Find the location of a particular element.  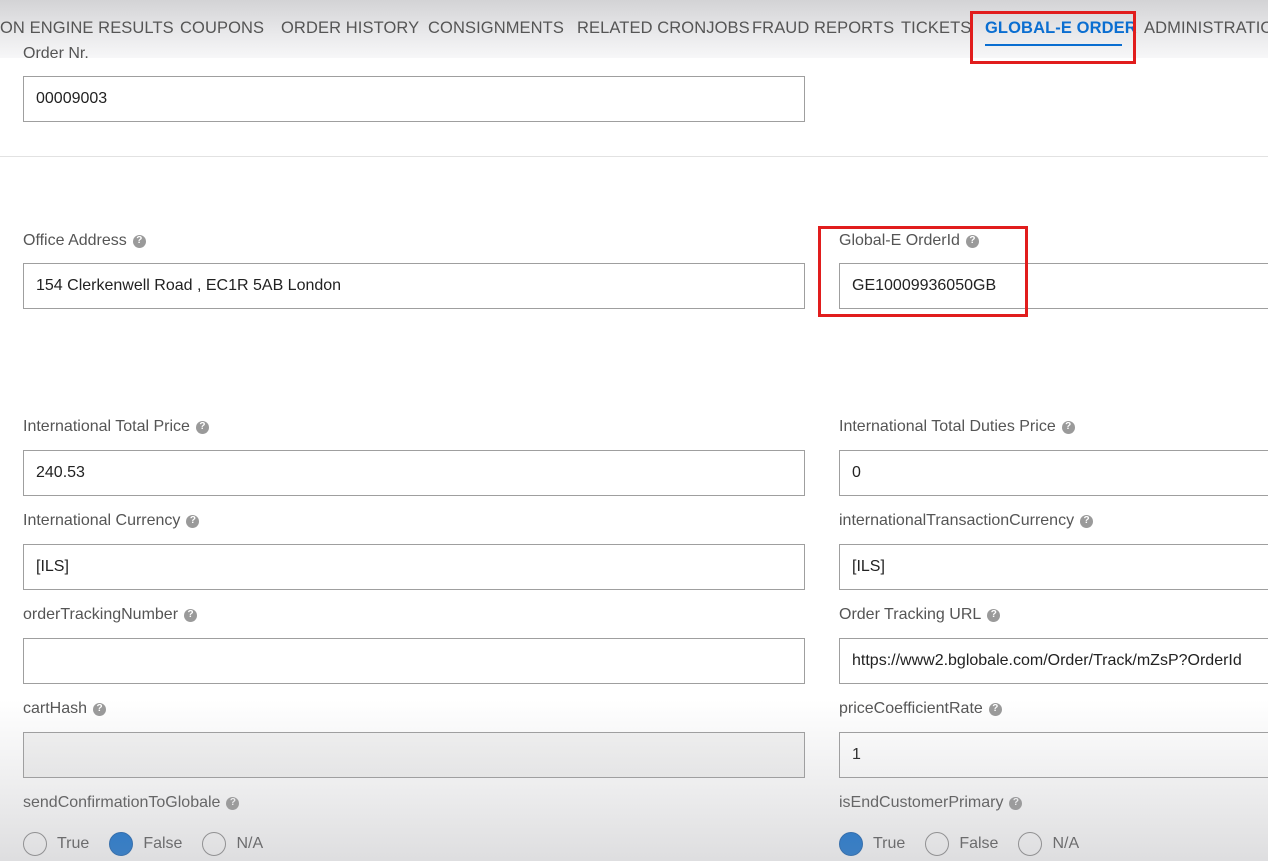

cart-hash-label: cartHash ? is located at coordinates (65, 709).